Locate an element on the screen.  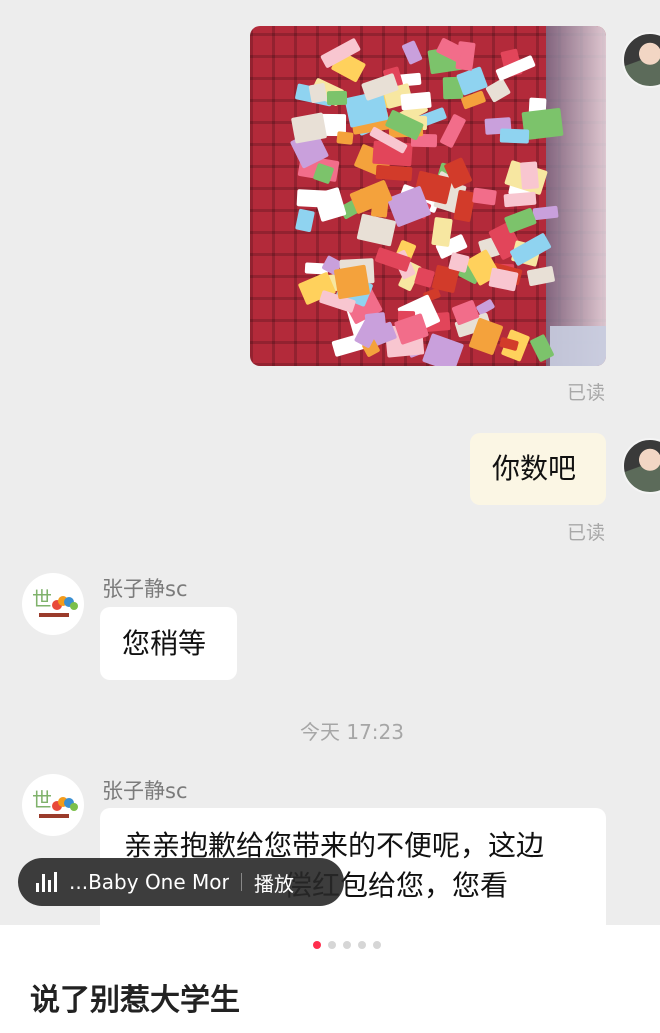
music-player-pill: ...Baby One More 播放 is located at coordinates (181, 882).